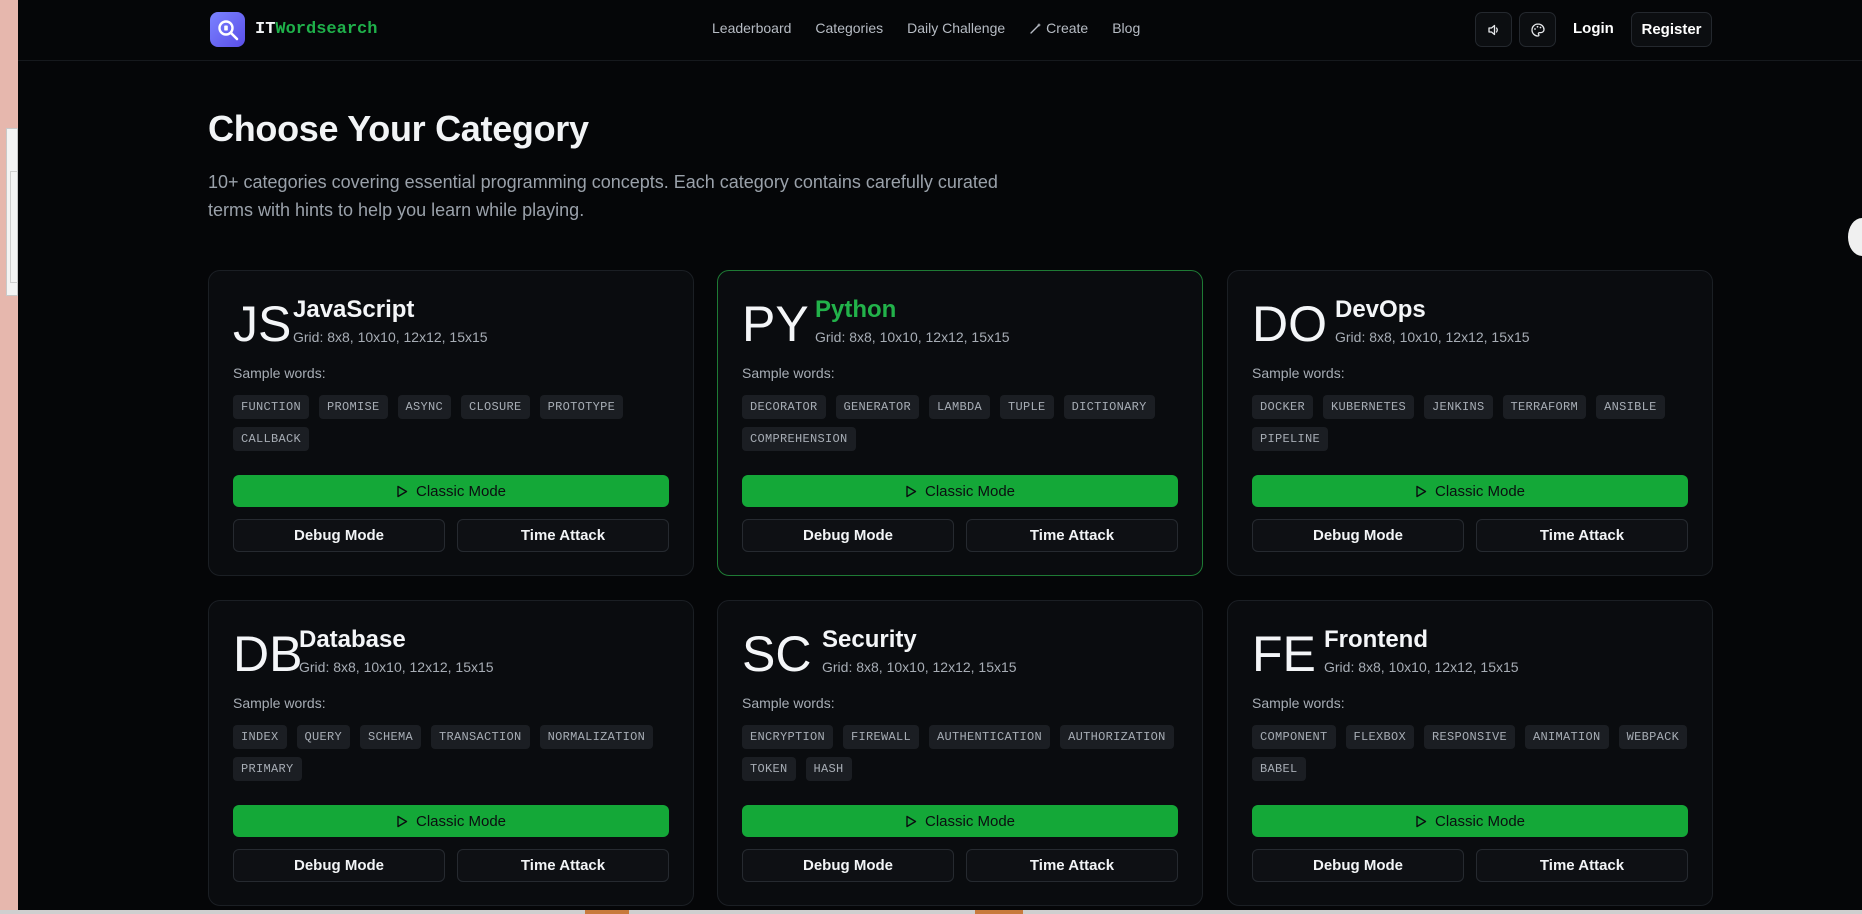 The width and height of the screenshot is (1862, 914). What do you see at coordinates (1117, 737) in the screenshot?
I see `sample-word-tag: AUTHORIZATION` at bounding box center [1117, 737].